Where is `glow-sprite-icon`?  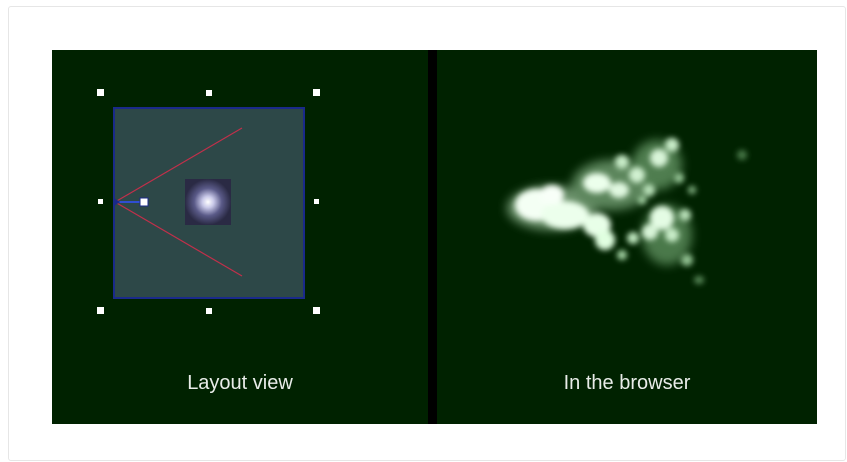 glow-sprite-icon is located at coordinates (208, 202).